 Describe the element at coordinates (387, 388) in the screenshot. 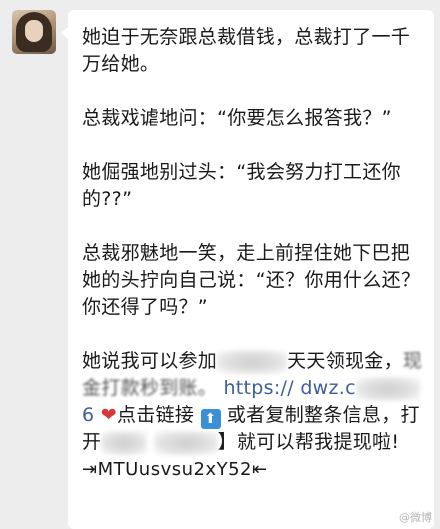

I see `redacted-url` at that location.